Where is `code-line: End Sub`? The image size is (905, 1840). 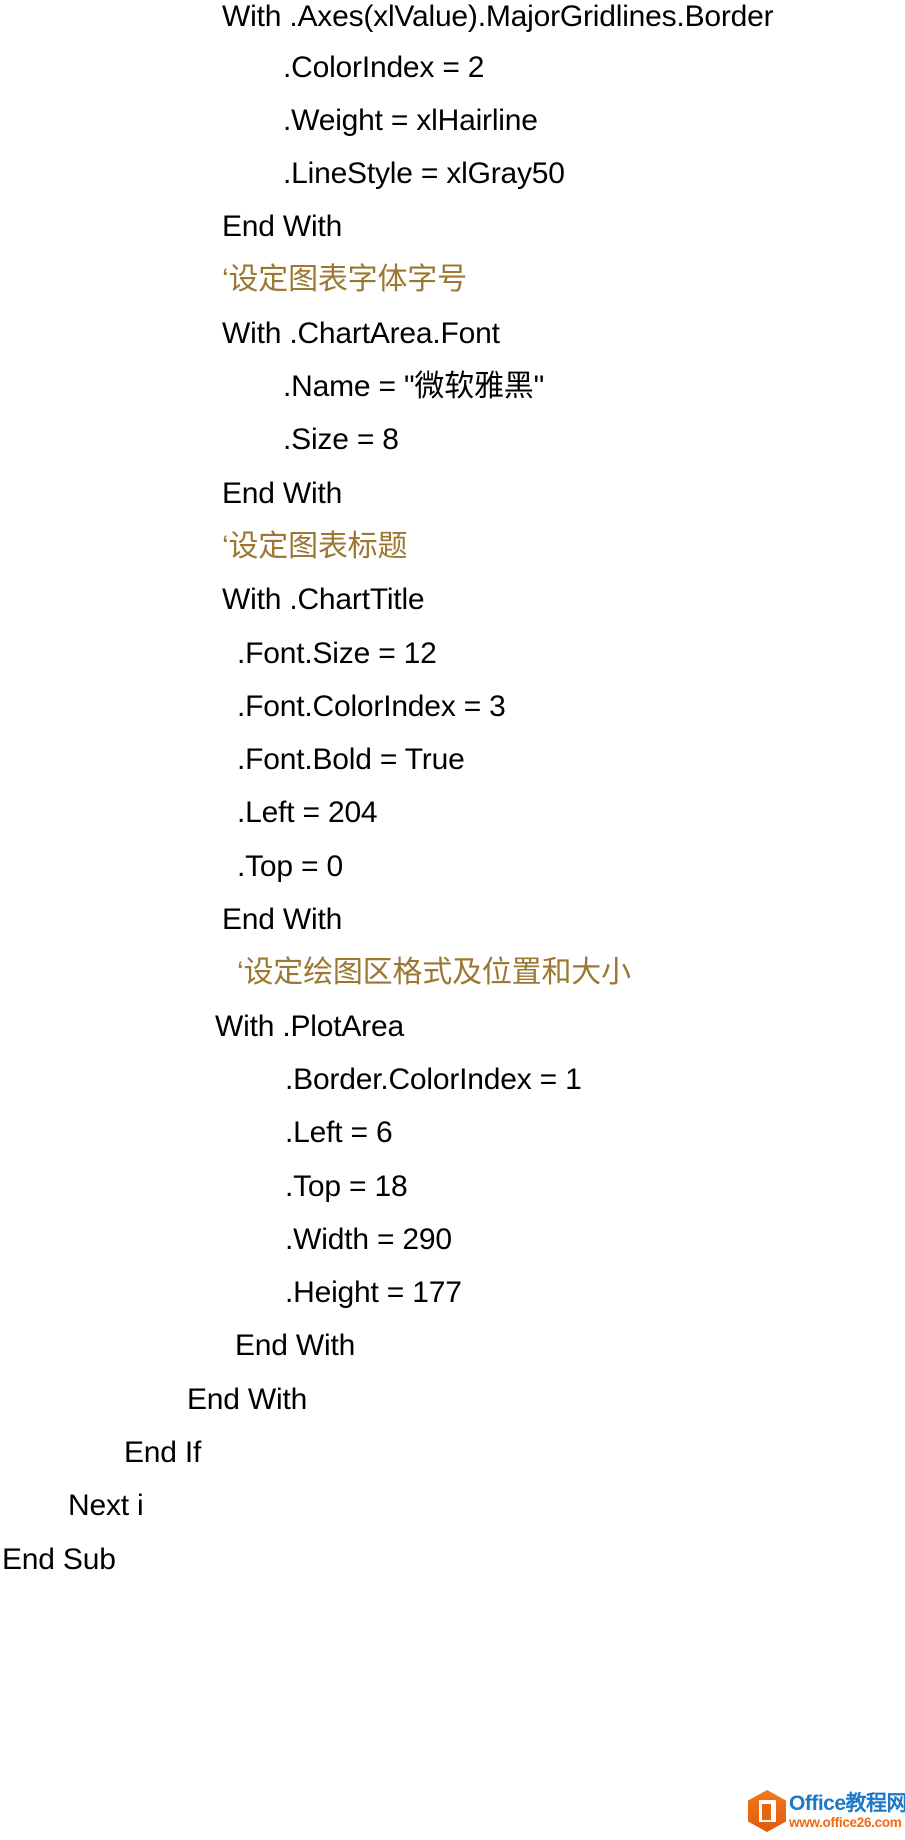
code-line: End Sub is located at coordinates (59, 1559).